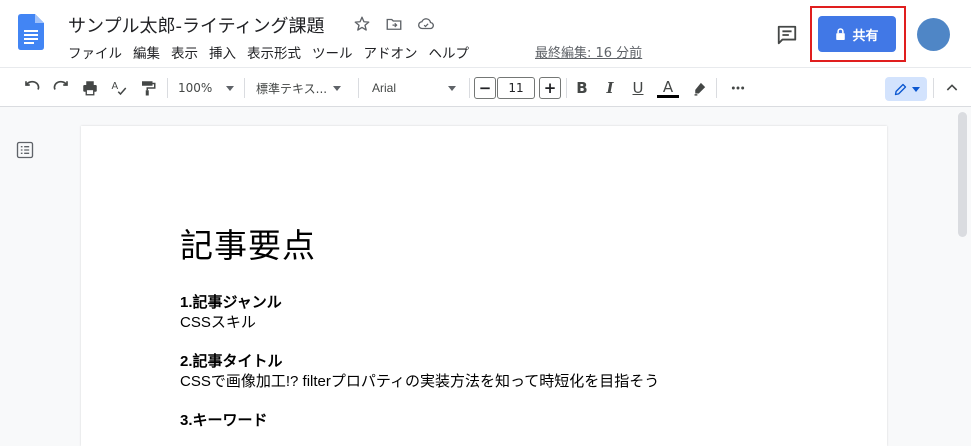  What do you see at coordinates (668, 96) in the screenshot?
I see `text-color-swatch` at bounding box center [668, 96].